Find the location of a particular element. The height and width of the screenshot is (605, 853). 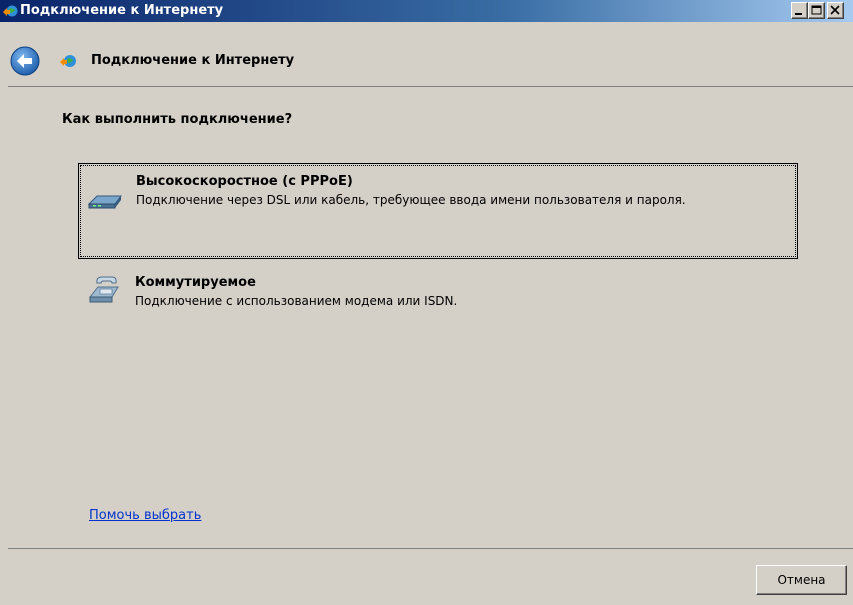

help-choose-link: Помочь выбрать is located at coordinates (145, 515).